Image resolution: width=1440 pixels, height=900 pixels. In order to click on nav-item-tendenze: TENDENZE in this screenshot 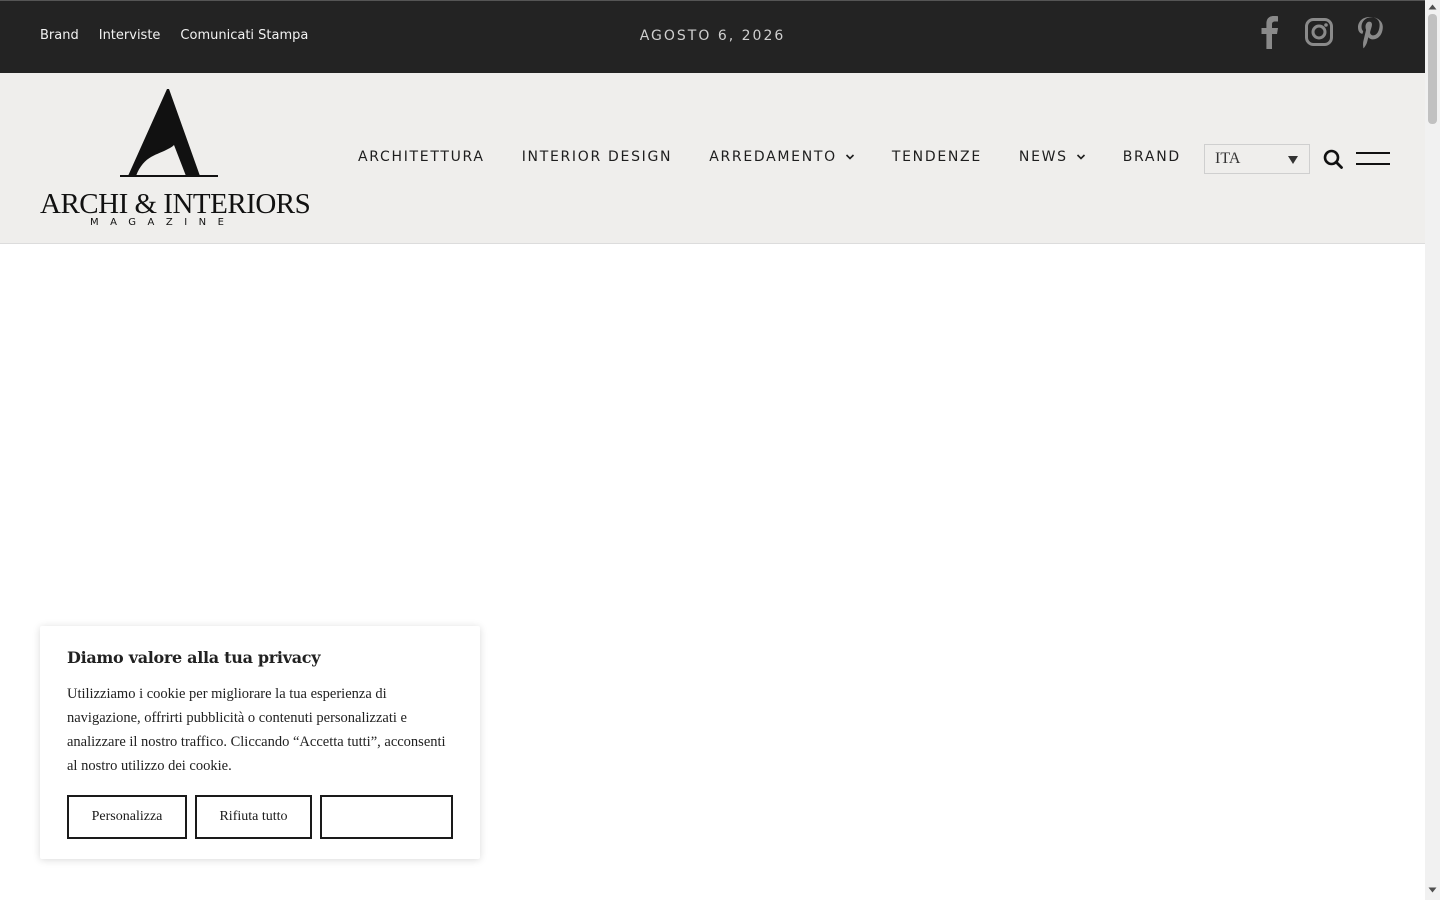, I will do `click(937, 157)`.